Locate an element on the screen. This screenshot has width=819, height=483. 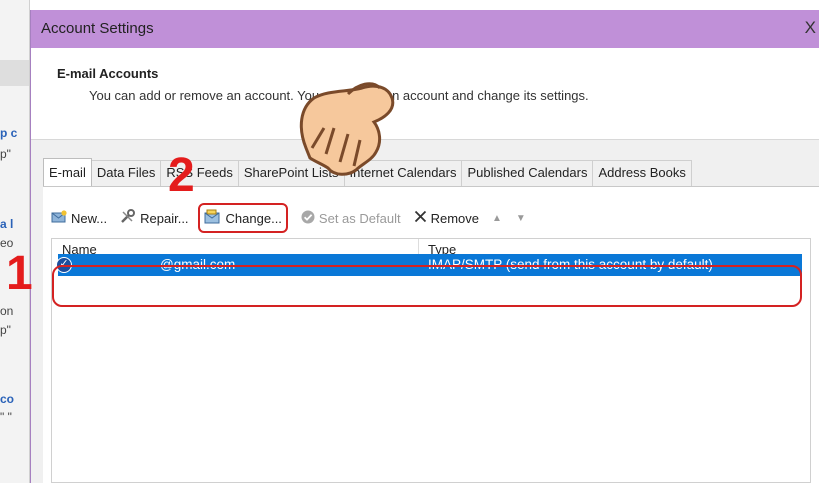
change-account-icon is located at coordinates (213, 218).